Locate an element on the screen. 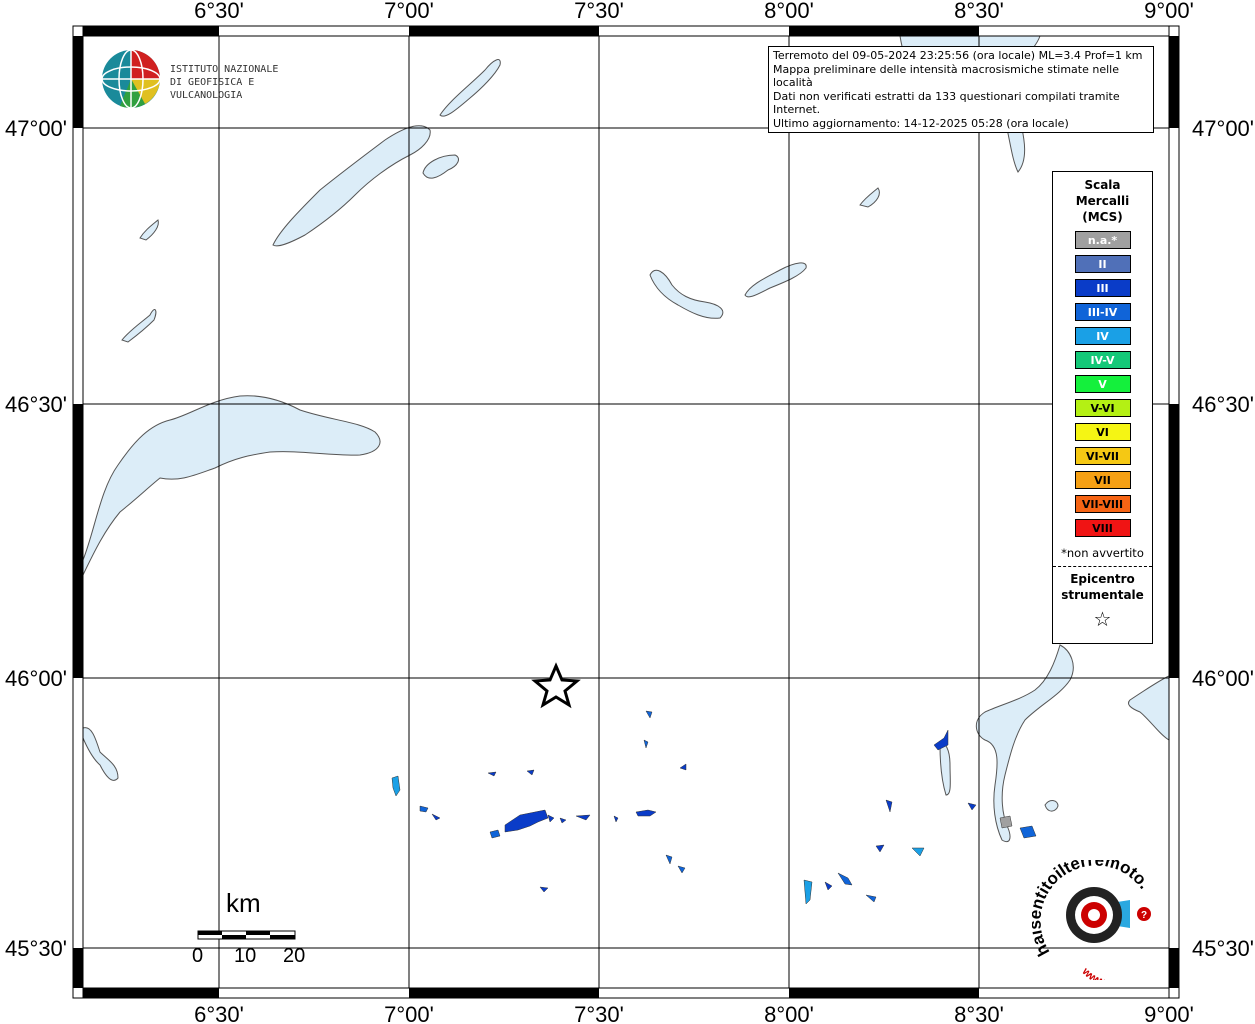 The height and width of the screenshot is (1024, 1255). scale-bar: km 0 10 20 is located at coordinates (250, 933).